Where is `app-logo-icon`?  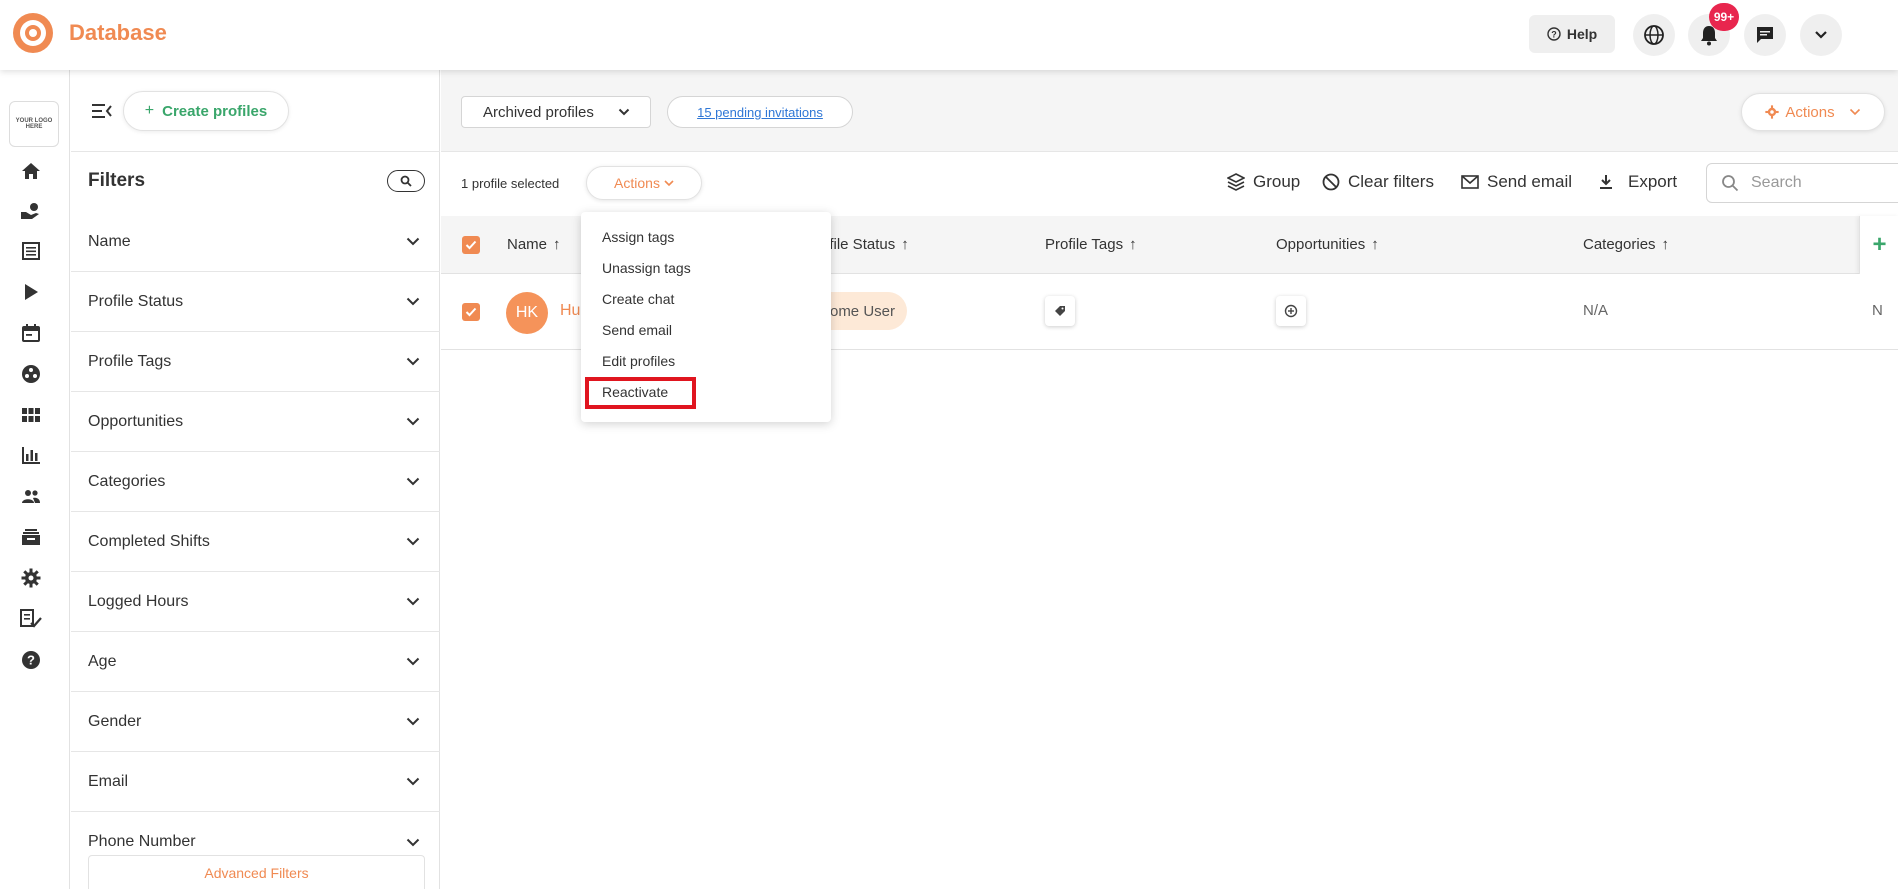 app-logo-icon is located at coordinates (33, 33).